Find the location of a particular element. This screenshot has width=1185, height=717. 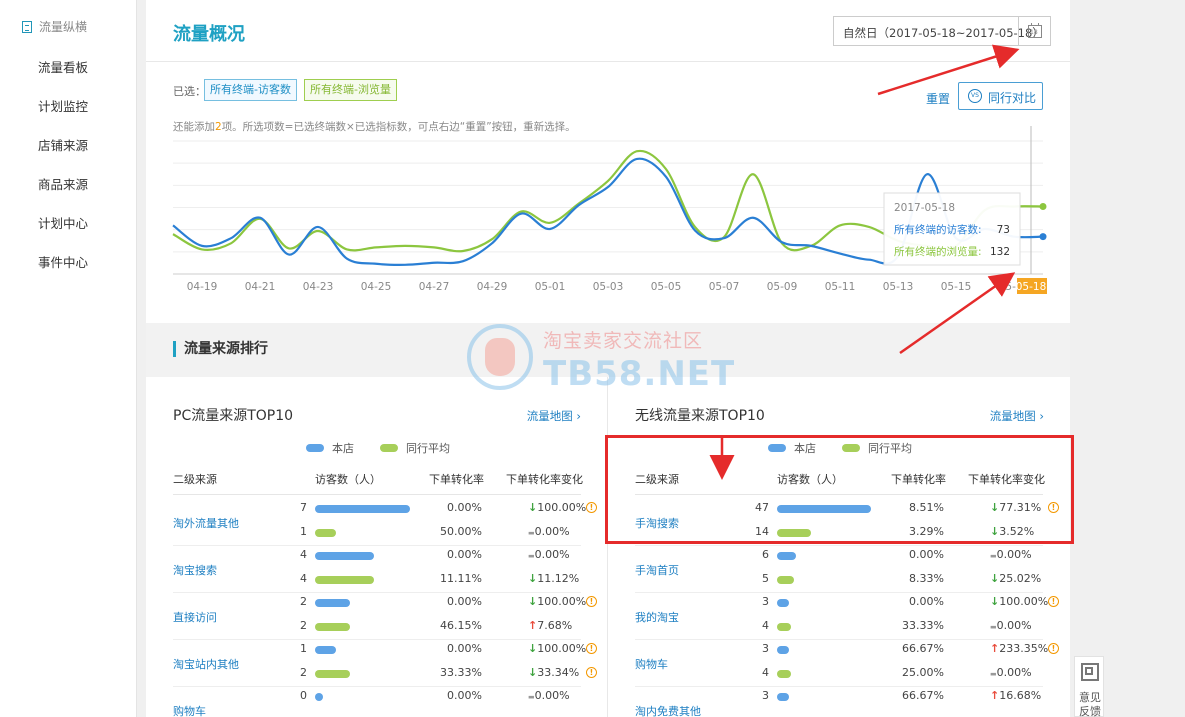

peer-visitor-count: 4 is located at coordinates (765, 625).